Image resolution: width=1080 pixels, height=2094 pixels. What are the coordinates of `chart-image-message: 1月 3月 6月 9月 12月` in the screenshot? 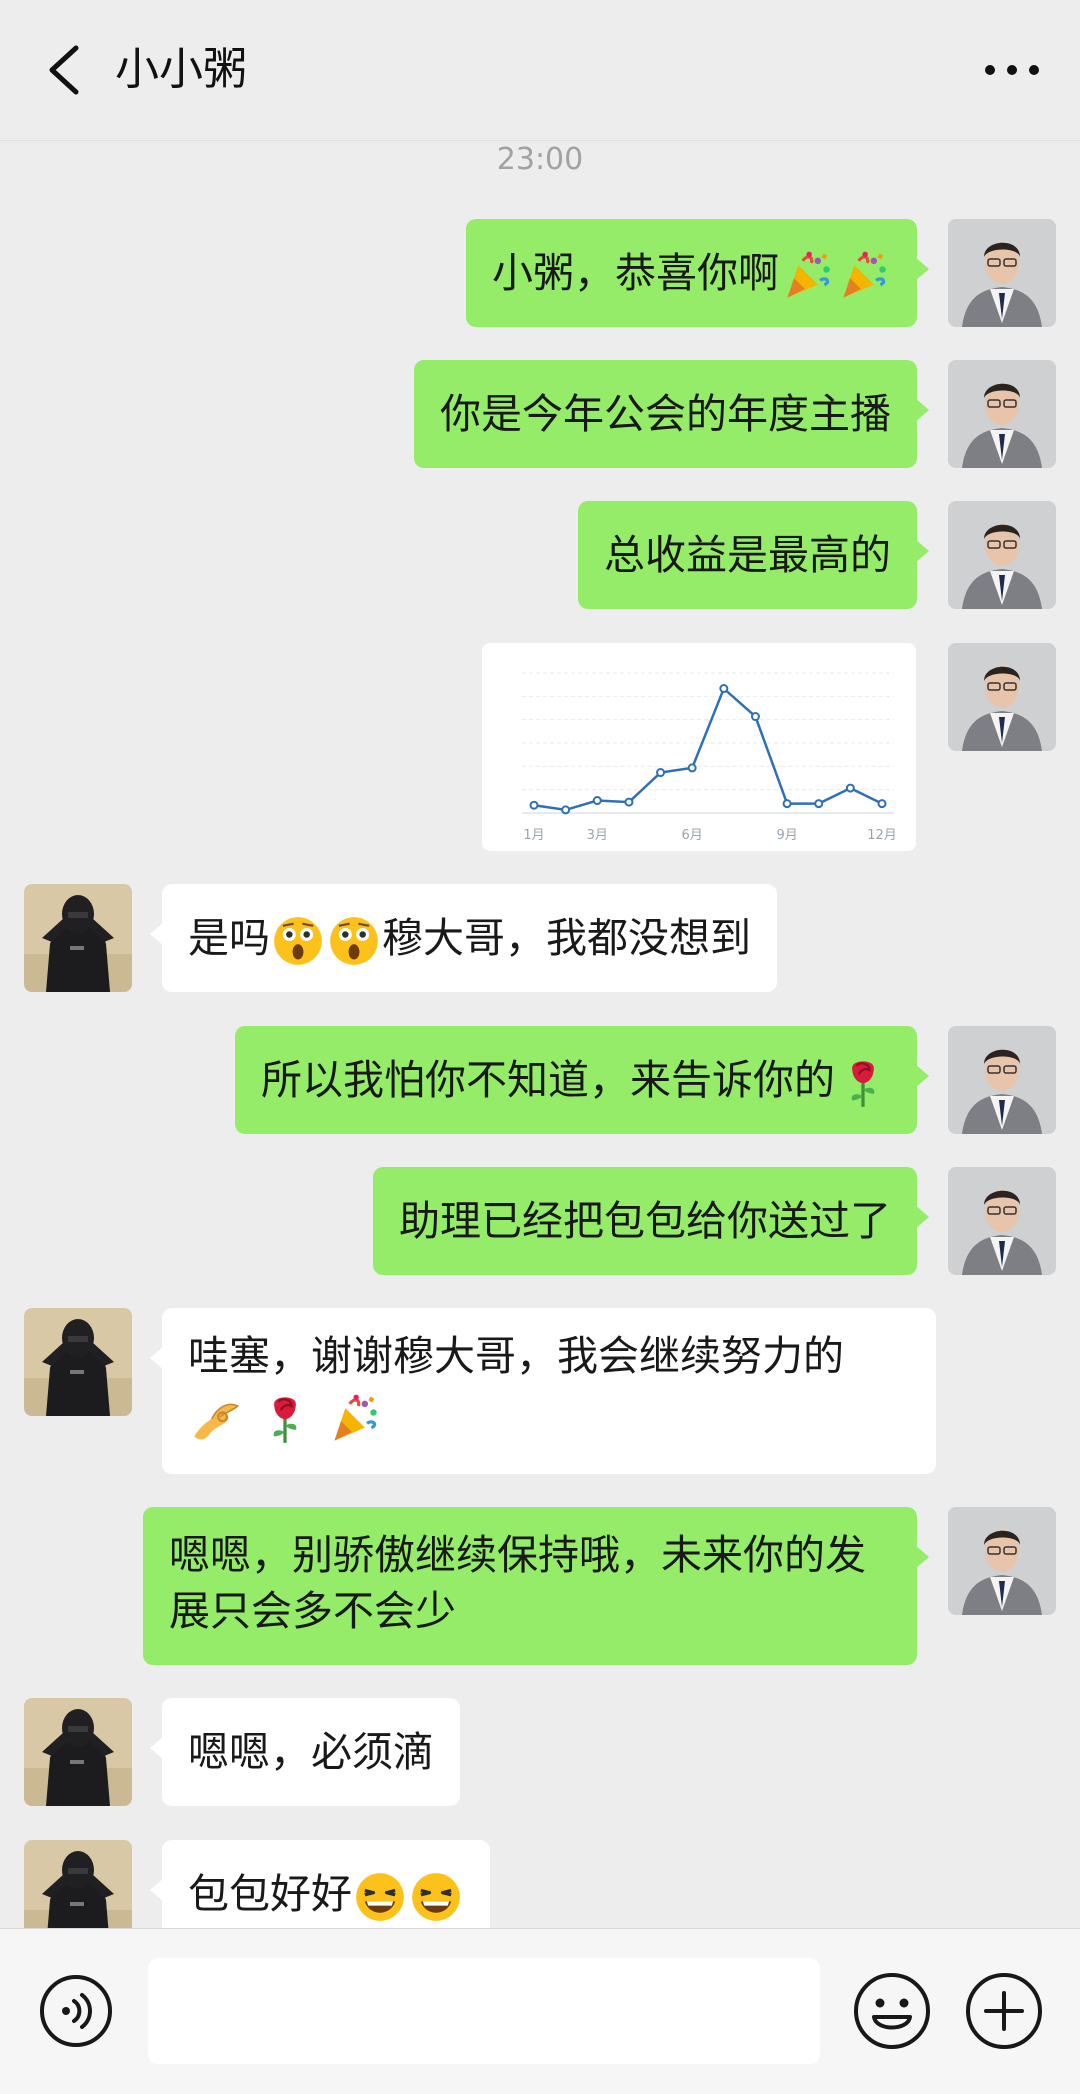 It's located at (699, 747).